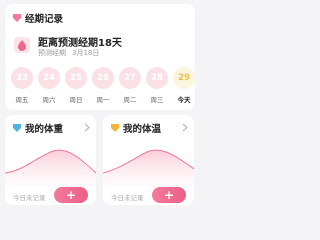 The height and width of the screenshot is (240, 320). I want to click on day-weekday: 周五, so click(22, 100).